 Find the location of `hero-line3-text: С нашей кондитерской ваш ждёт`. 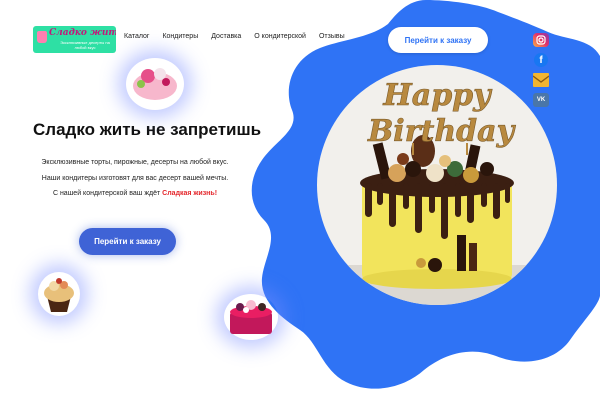

hero-line3-text: С нашей кондитерской ваш ждёт is located at coordinates (107, 193).